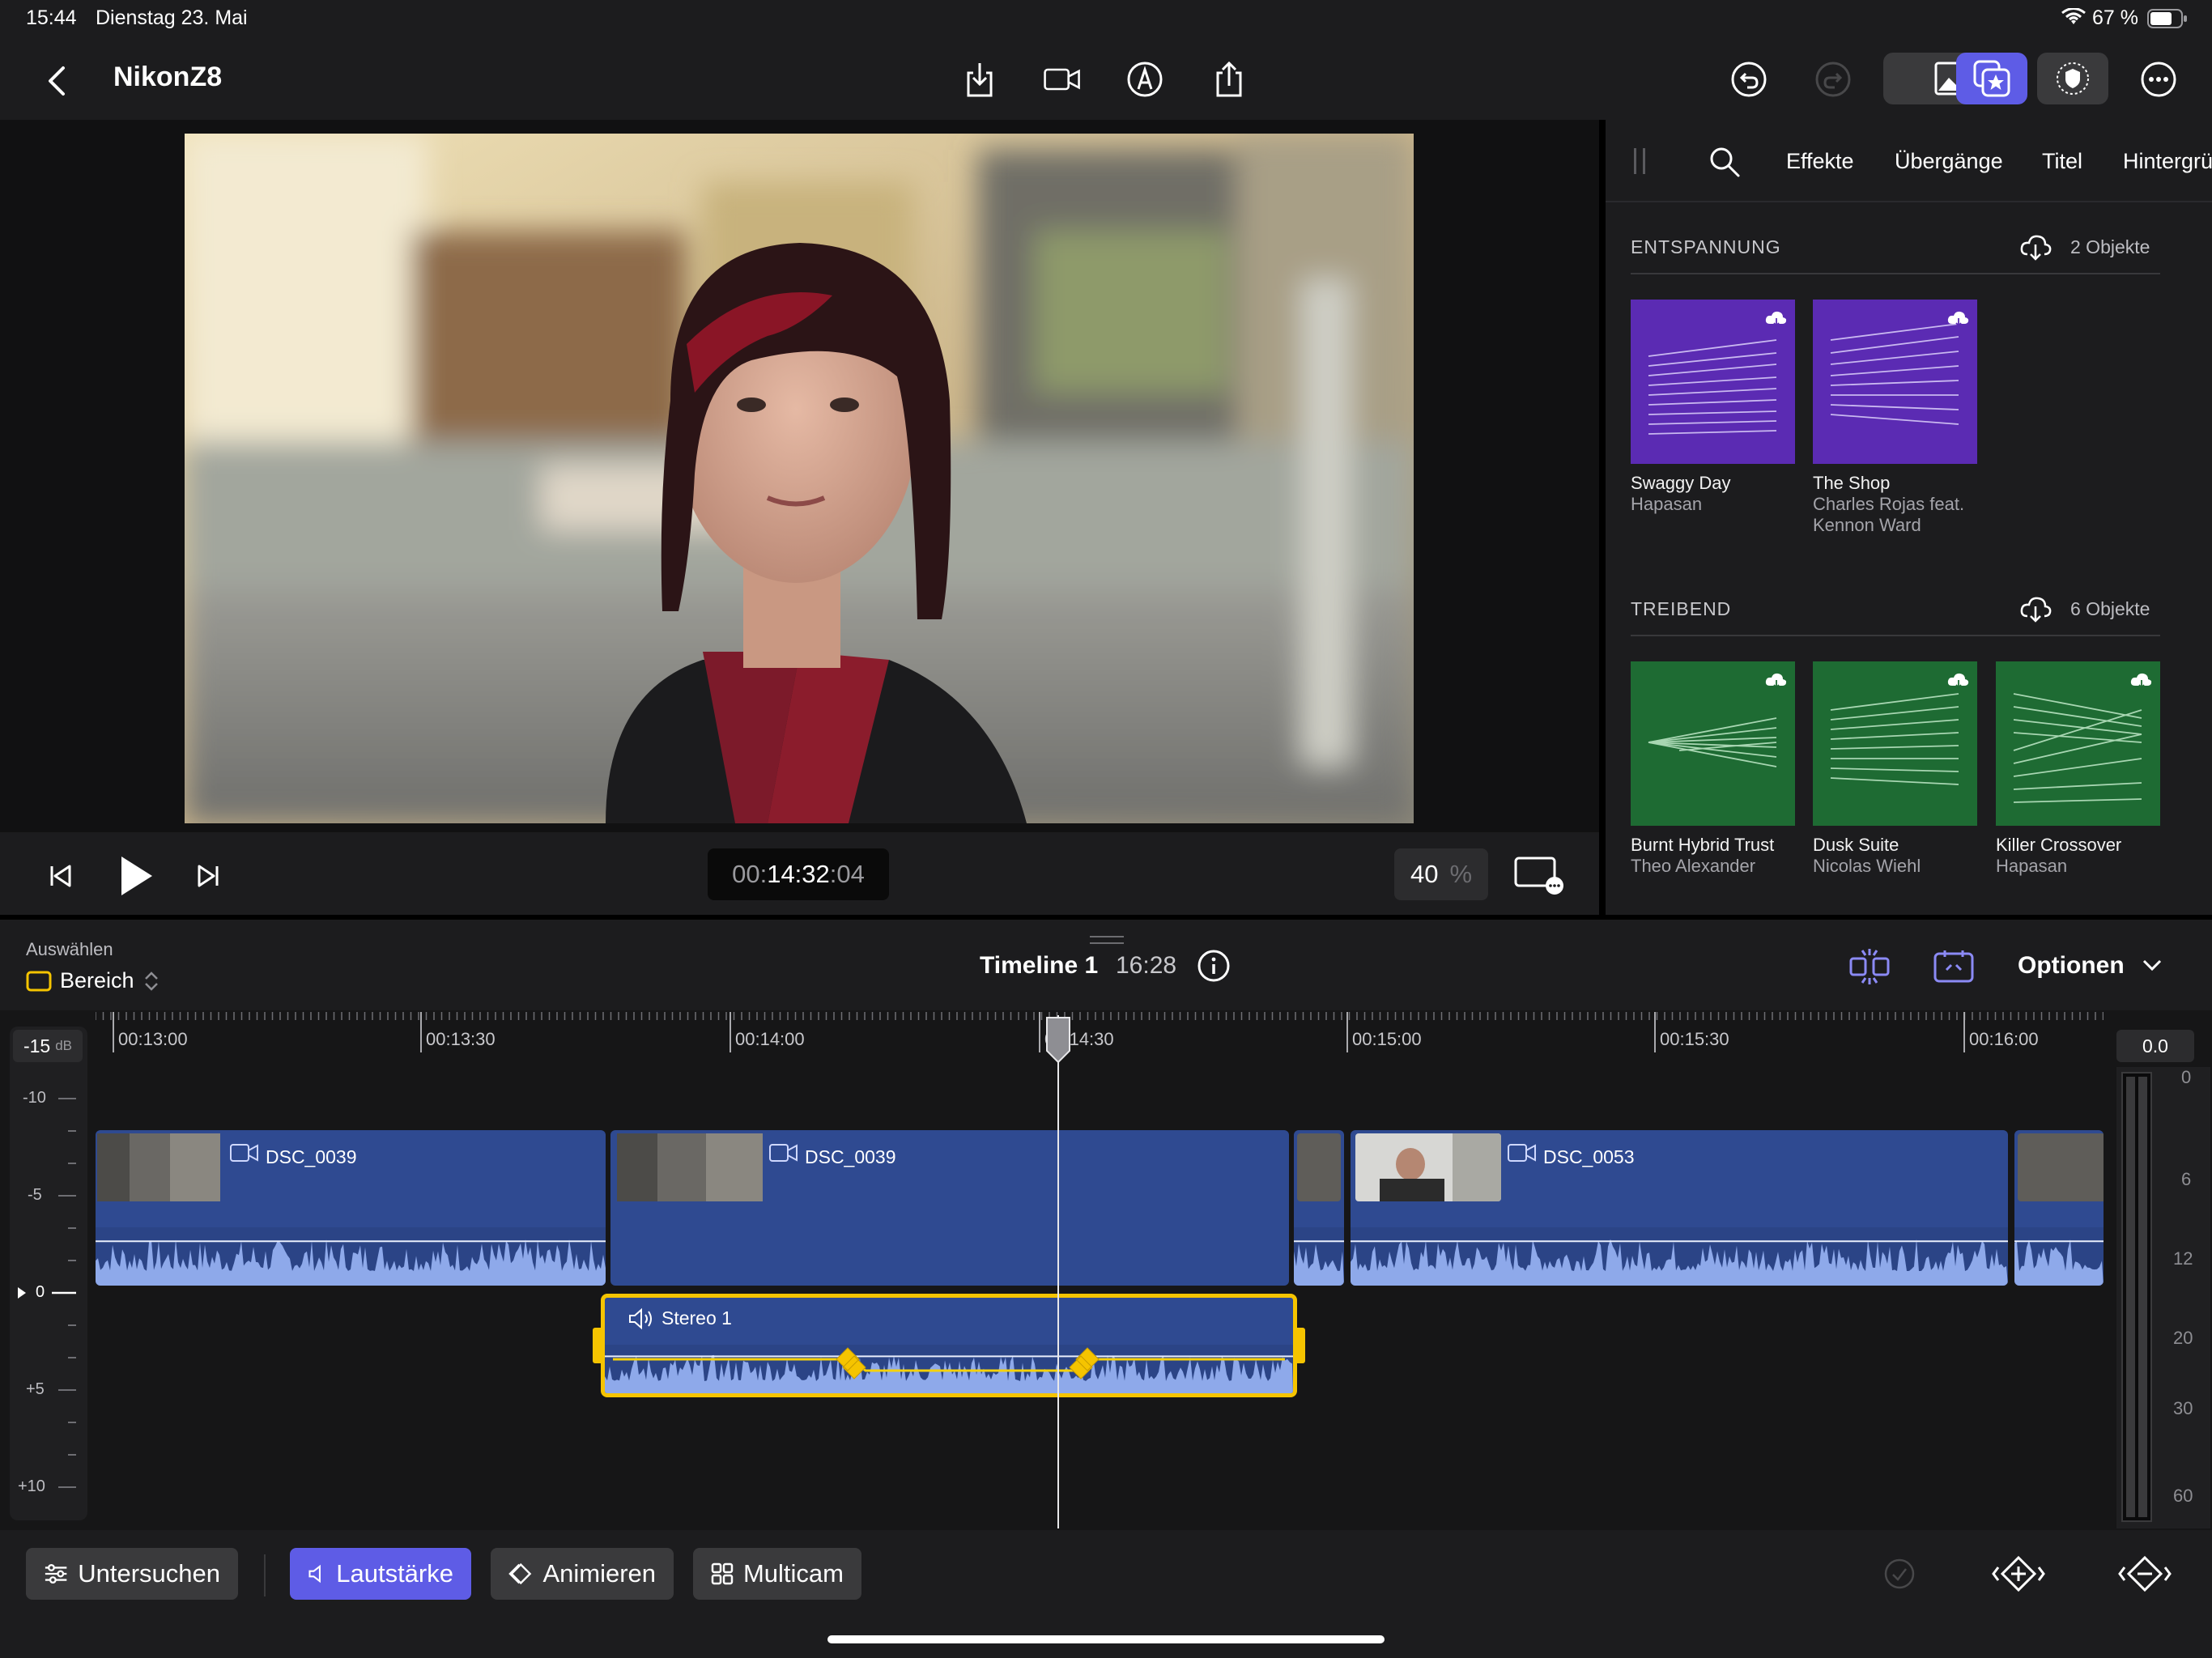  I want to click on back-chevron-icon, so click(58, 81).